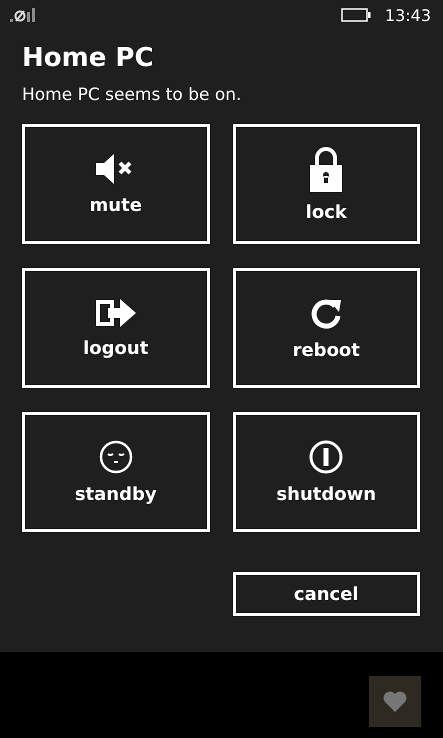 This screenshot has width=443, height=738. I want to click on clock-time: 13:43, so click(407, 15).